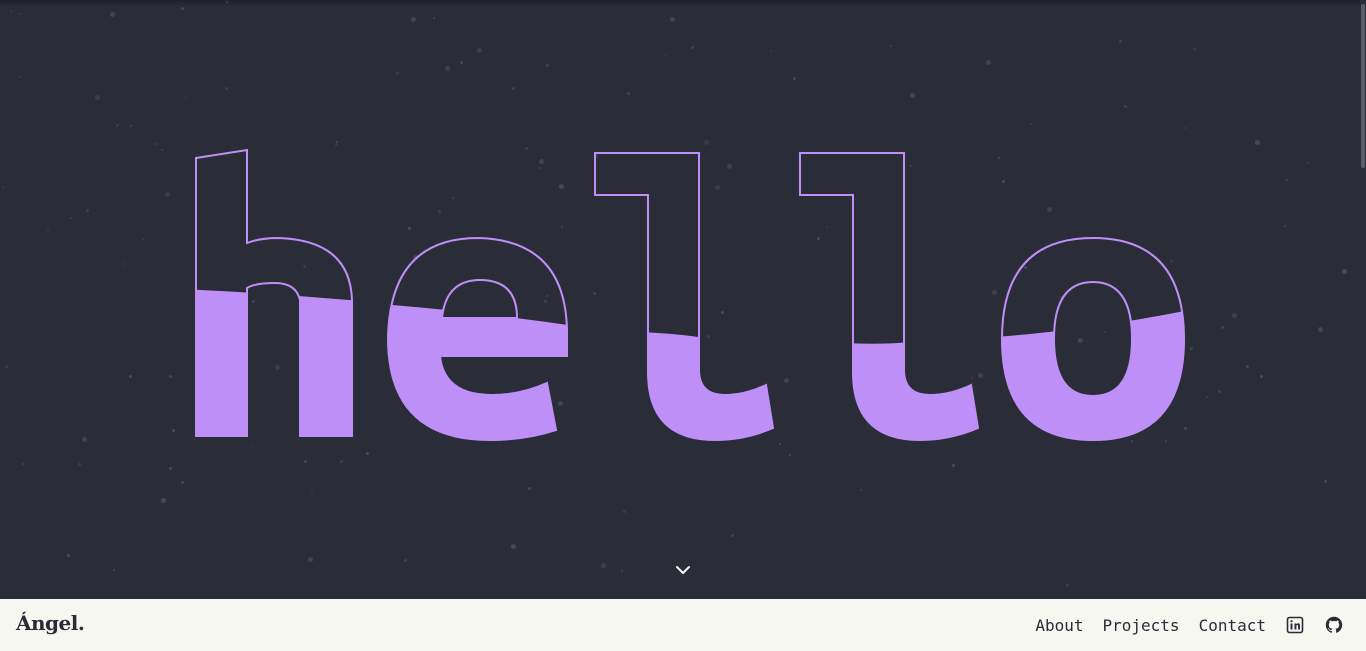 This screenshot has width=1366, height=651. I want to click on linkedin-icon, so click(1295, 625).